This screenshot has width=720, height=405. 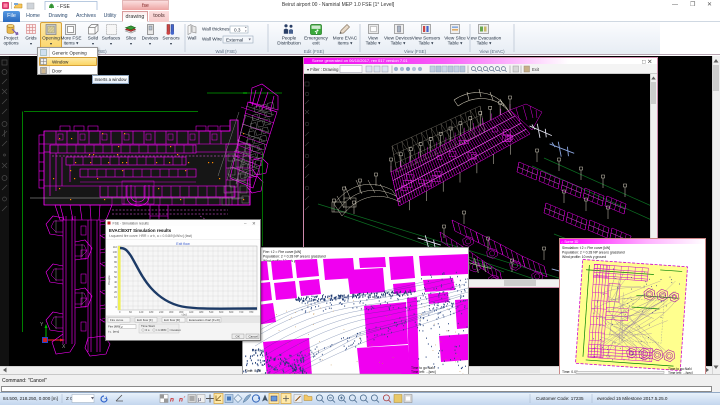 I want to click on svg-text: Exit, so click(x=536, y=69).